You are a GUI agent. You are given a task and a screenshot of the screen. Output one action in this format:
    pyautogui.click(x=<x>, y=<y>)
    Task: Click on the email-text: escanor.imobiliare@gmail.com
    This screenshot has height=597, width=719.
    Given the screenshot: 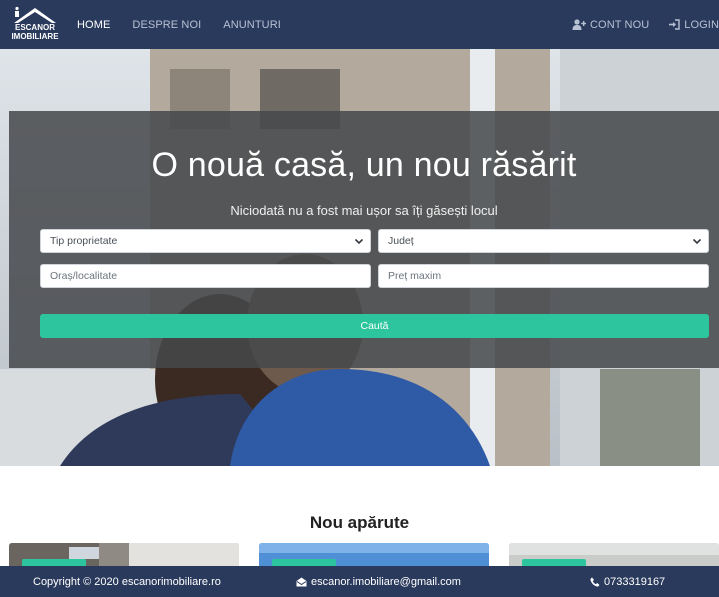 What is the action you would take?
    pyautogui.click(x=386, y=581)
    